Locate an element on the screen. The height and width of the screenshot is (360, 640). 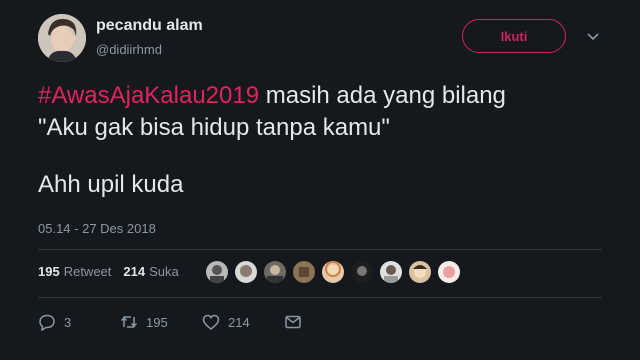
engagement-stats: 195 Retweet 214 Suka is located at coordinates (114, 271).